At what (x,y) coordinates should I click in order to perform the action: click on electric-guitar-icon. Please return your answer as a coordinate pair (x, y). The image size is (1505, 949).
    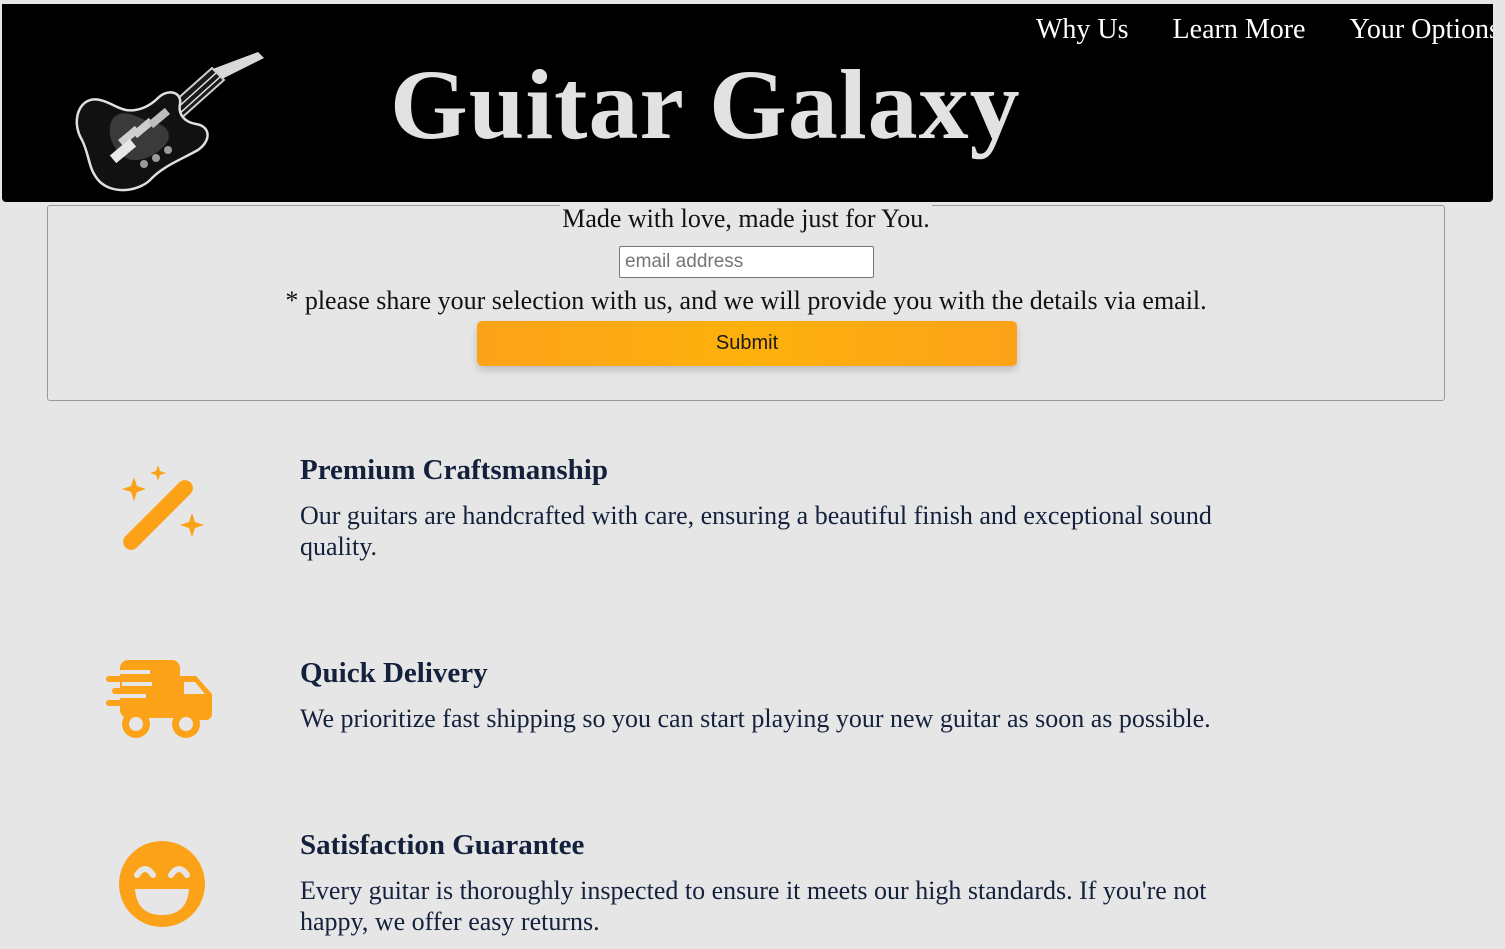
    Looking at the image, I should click on (169, 122).